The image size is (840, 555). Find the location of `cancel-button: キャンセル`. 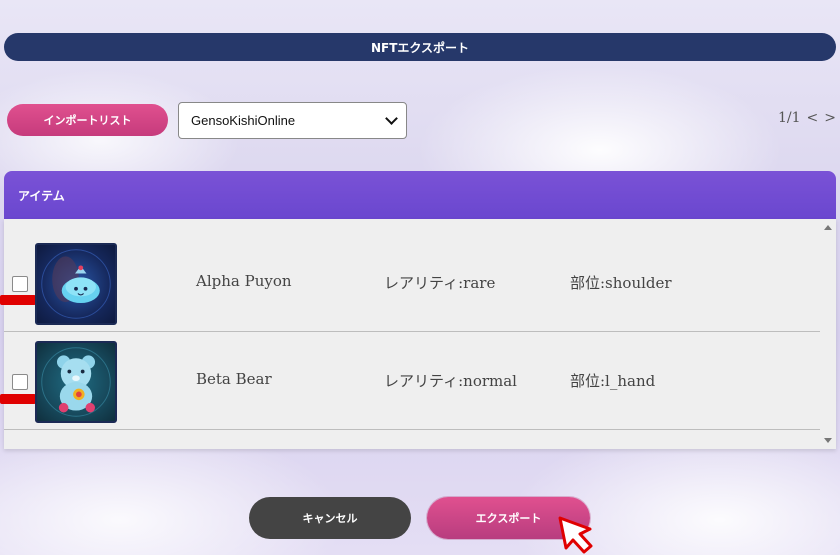

cancel-button: キャンセル is located at coordinates (330, 518).